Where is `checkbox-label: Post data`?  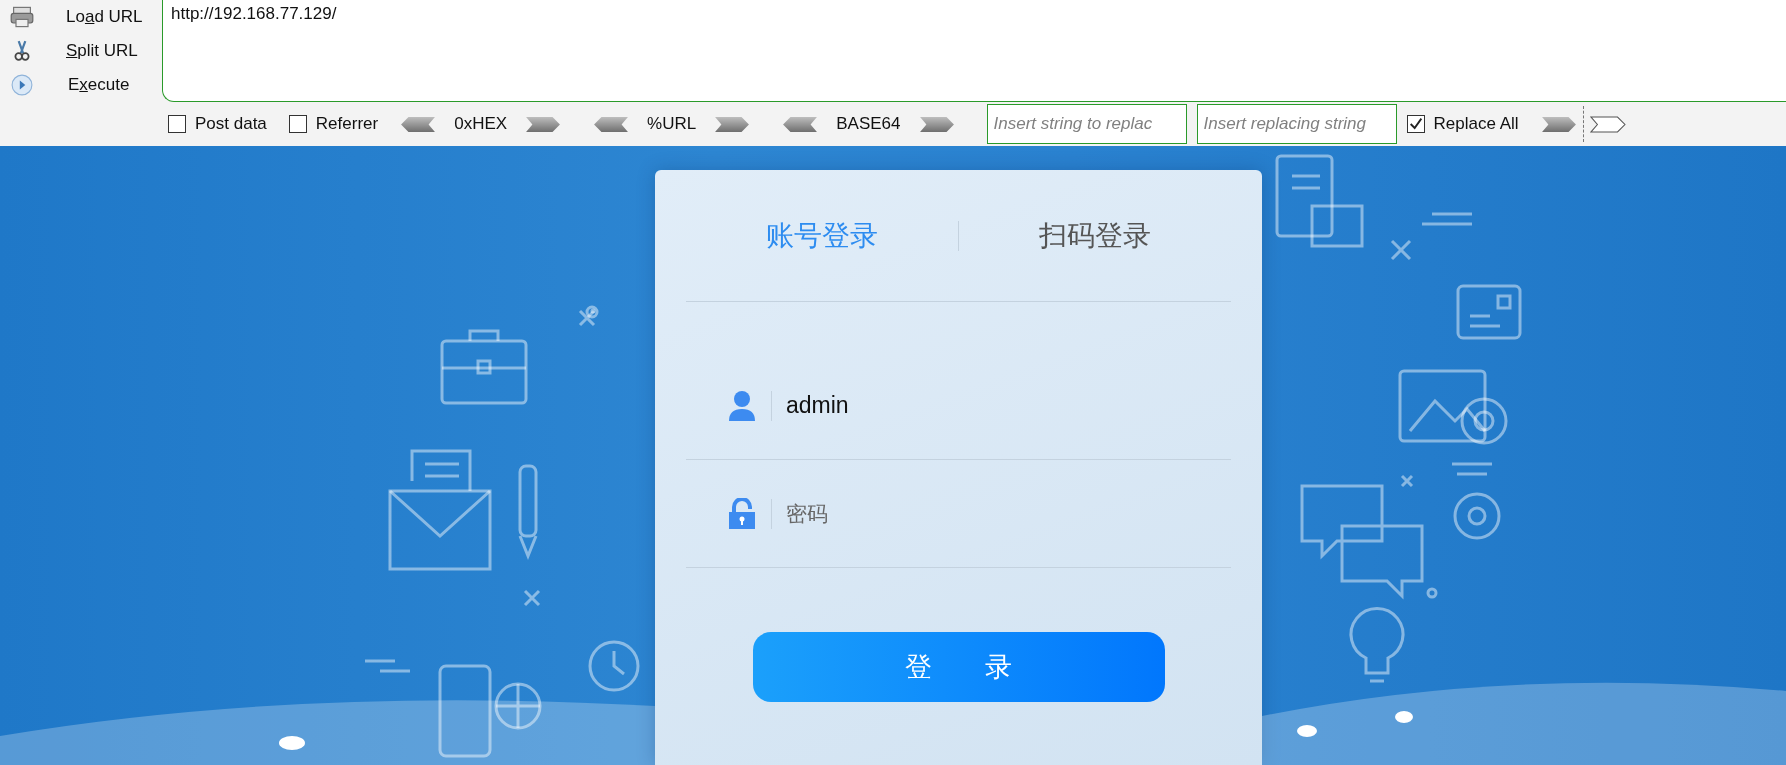 checkbox-label: Post data is located at coordinates (231, 124).